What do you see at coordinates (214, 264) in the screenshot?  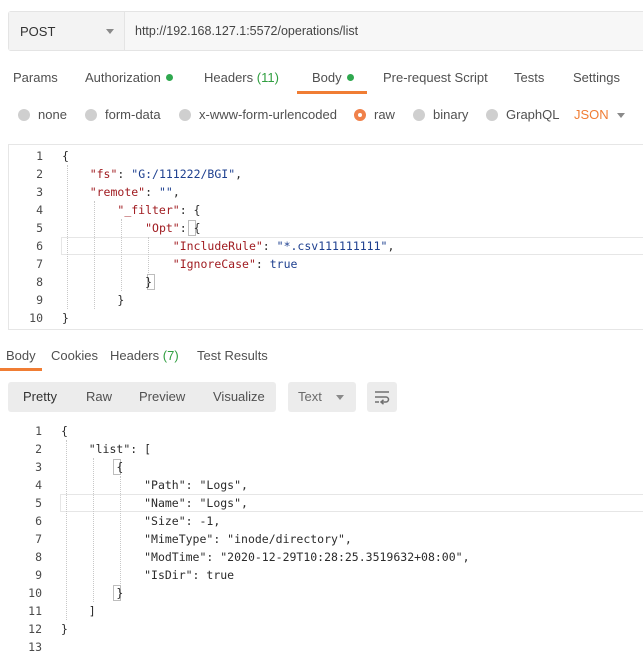 I see `json-key: "IgnoreCase"` at bounding box center [214, 264].